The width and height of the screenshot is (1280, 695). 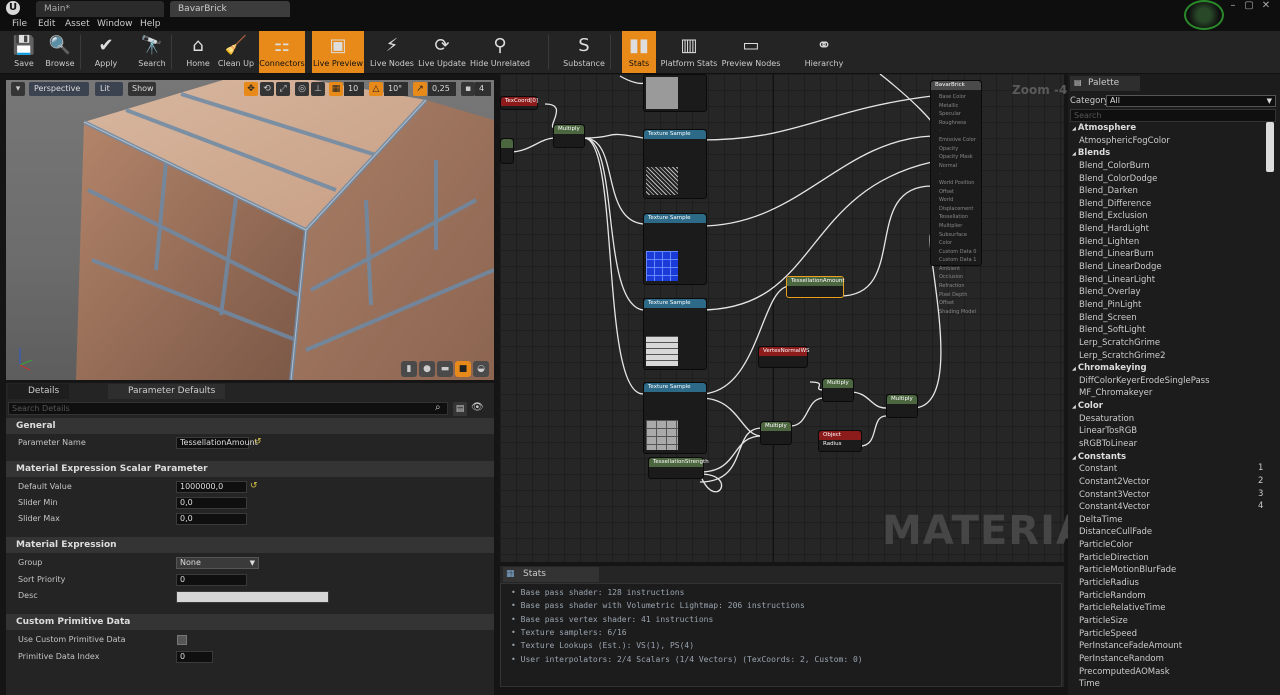 What do you see at coordinates (751, 52) in the screenshot?
I see `preview-nodes-button: ▭ Preview Nodes` at bounding box center [751, 52].